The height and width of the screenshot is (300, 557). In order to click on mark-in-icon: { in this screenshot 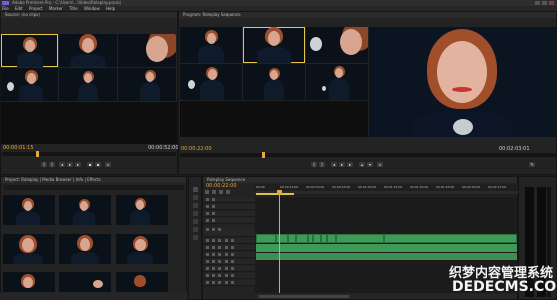, I will do `click(44, 164)`.